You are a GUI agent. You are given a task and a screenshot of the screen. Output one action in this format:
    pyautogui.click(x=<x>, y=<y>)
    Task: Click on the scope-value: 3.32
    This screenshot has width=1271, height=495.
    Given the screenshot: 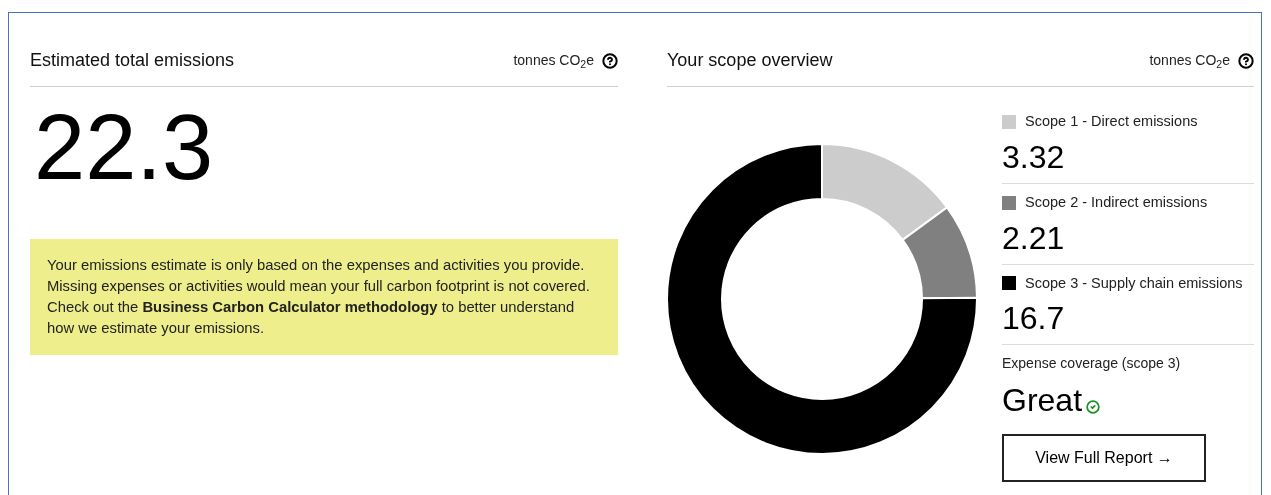 What is the action you would take?
    pyautogui.click(x=1034, y=156)
    